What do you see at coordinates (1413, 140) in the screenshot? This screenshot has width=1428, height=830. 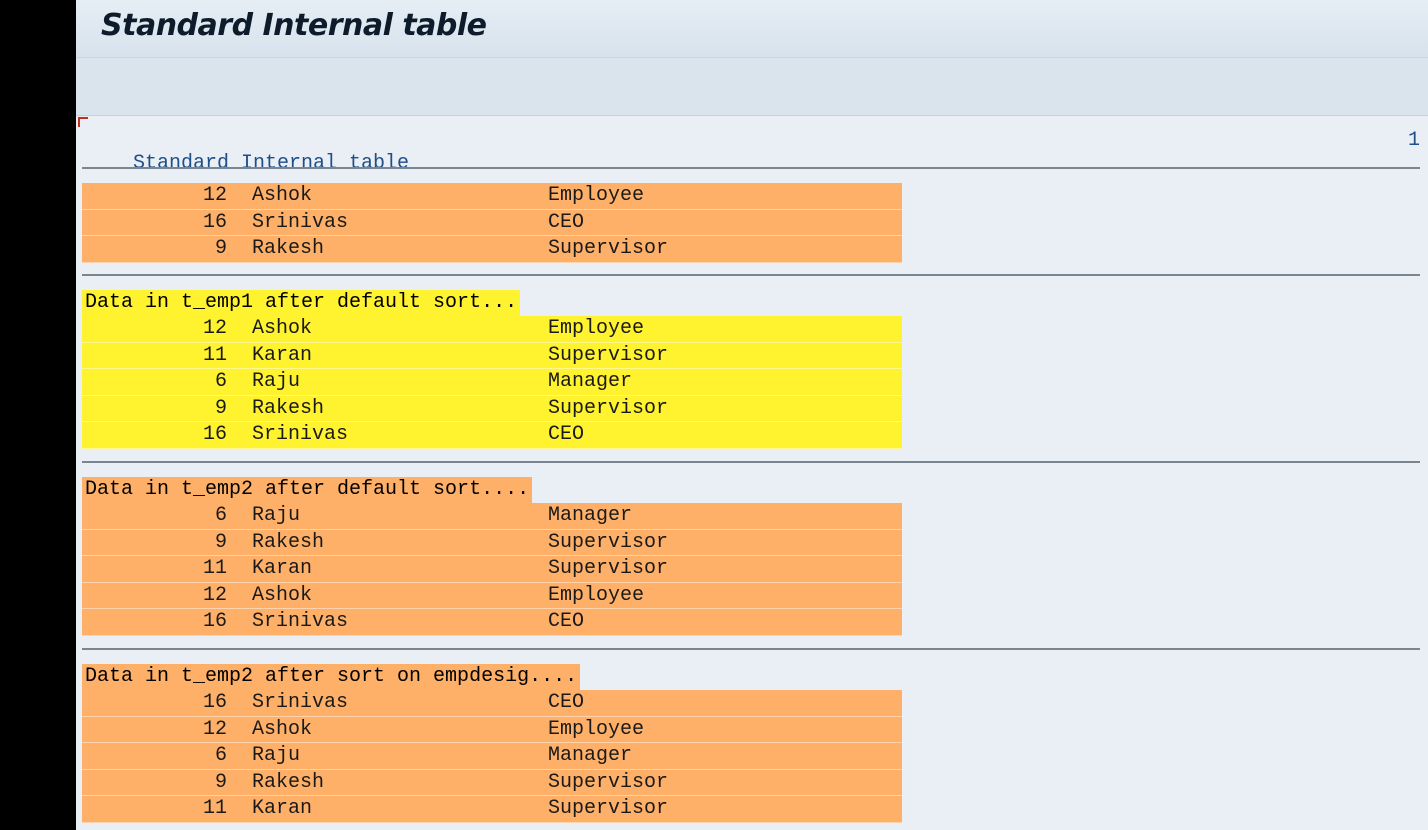 I see `page-number: 1` at bounding box center [1413, 140].